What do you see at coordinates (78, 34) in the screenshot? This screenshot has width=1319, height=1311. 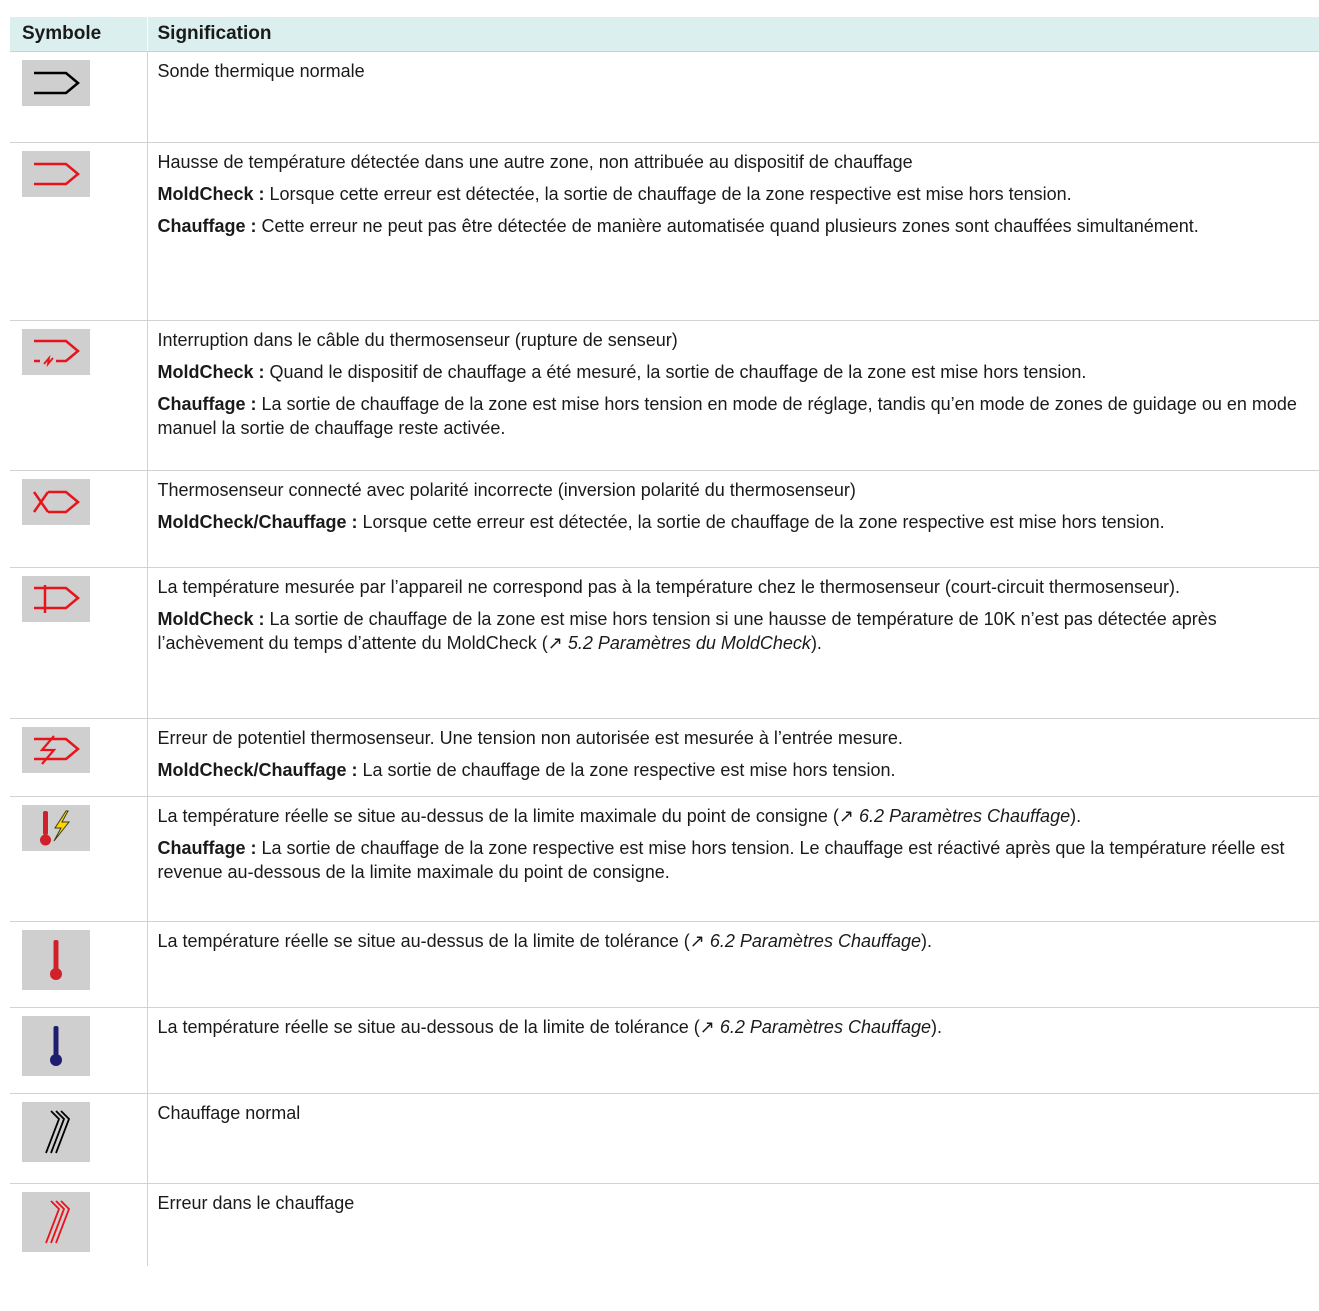 I see `header-symbol: Symbole` at bounding box center [78, 34].